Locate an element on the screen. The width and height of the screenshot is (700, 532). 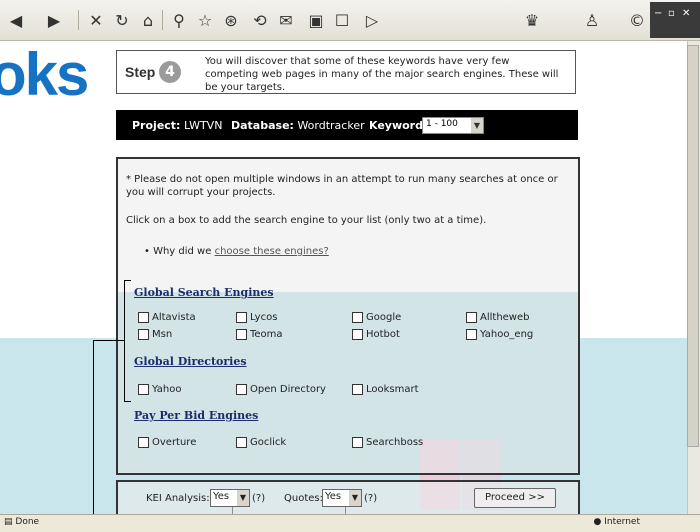
proceed-button: Proceed >> is located at coordinates (515, 498).